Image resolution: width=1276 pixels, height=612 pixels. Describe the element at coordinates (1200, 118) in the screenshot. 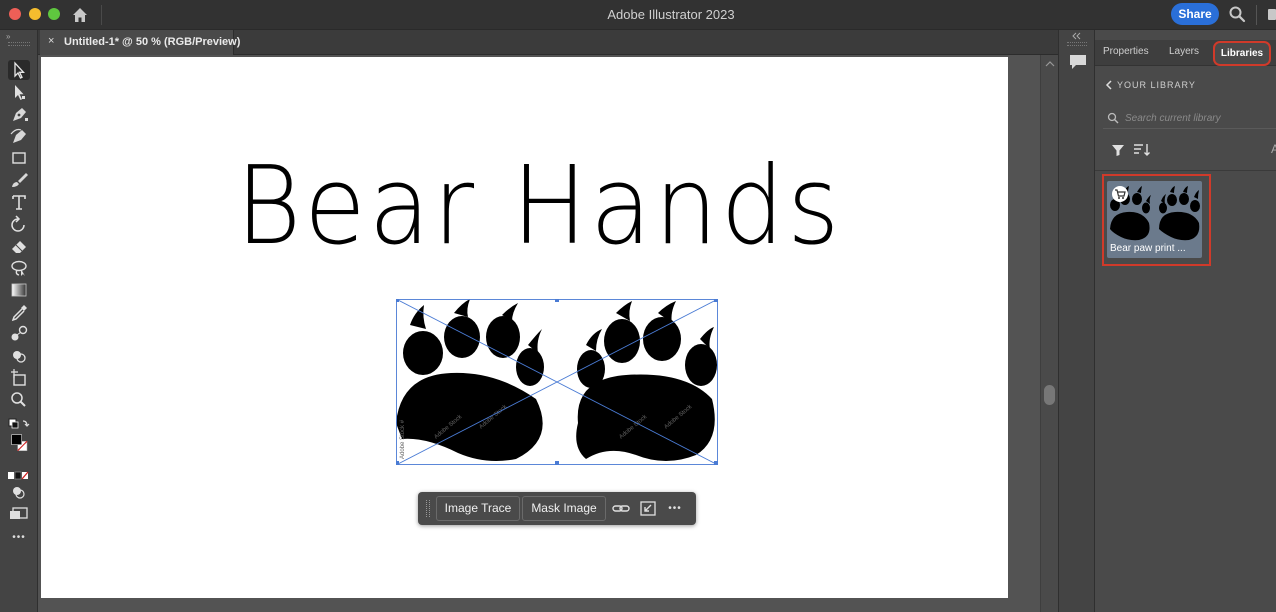

I see `library-search-input` at that location.